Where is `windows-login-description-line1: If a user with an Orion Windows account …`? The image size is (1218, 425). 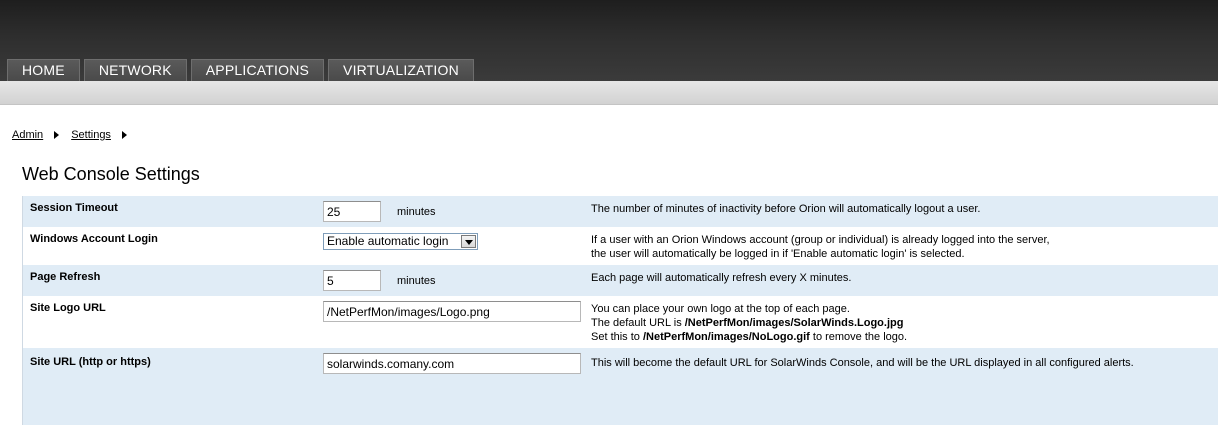 windows-login-description-line1: If a user with an Orion Windows account … is located at coordinates (820, 240).